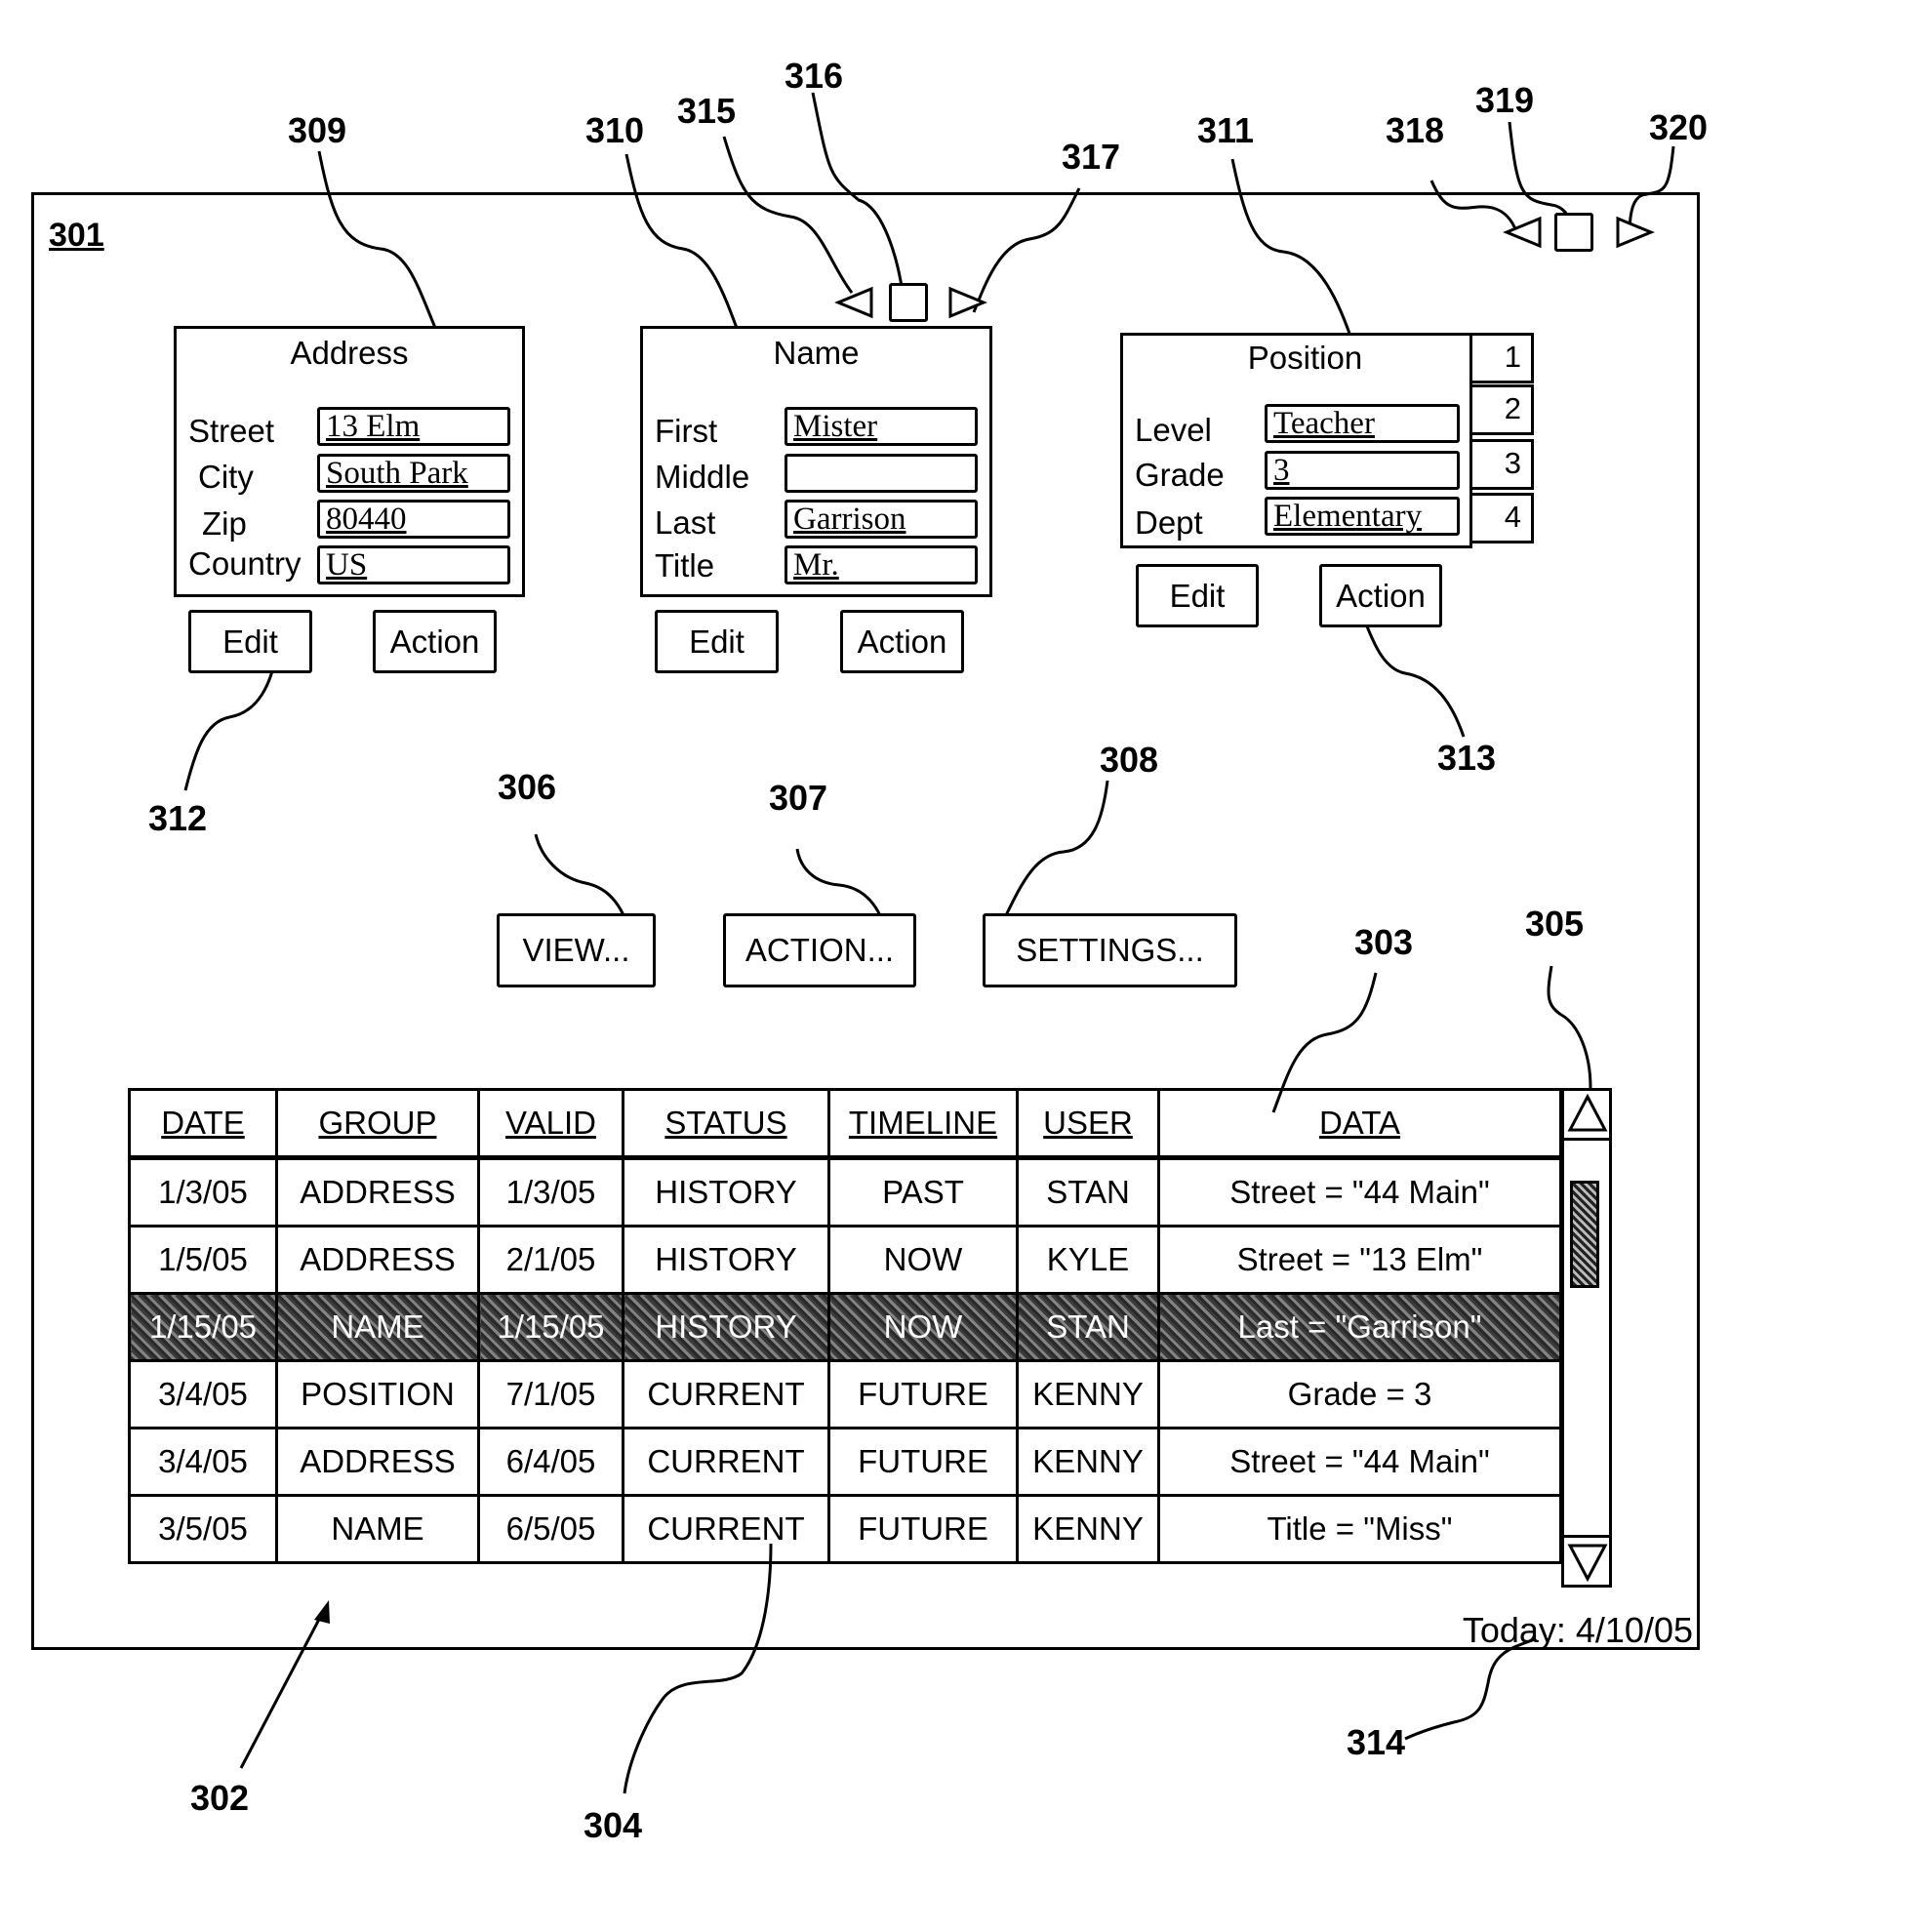 The height and width of the screenshot is (1932, 1932). What do you see at coordinates (231, 431) in the screenshot?
I see `street-label: Street` at bounding box center [231, 431].